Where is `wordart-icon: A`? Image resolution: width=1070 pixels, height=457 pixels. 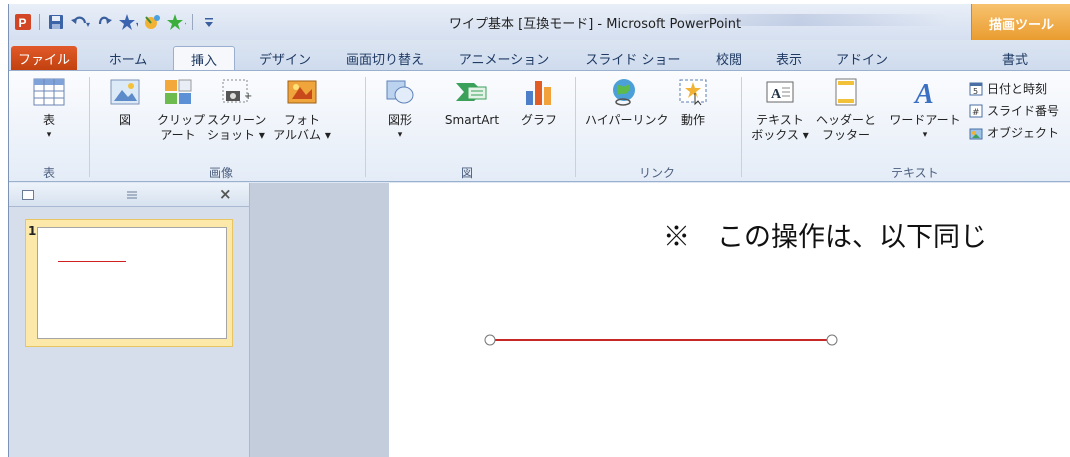 wordart-icon: A is located at coordinates (923, 93).